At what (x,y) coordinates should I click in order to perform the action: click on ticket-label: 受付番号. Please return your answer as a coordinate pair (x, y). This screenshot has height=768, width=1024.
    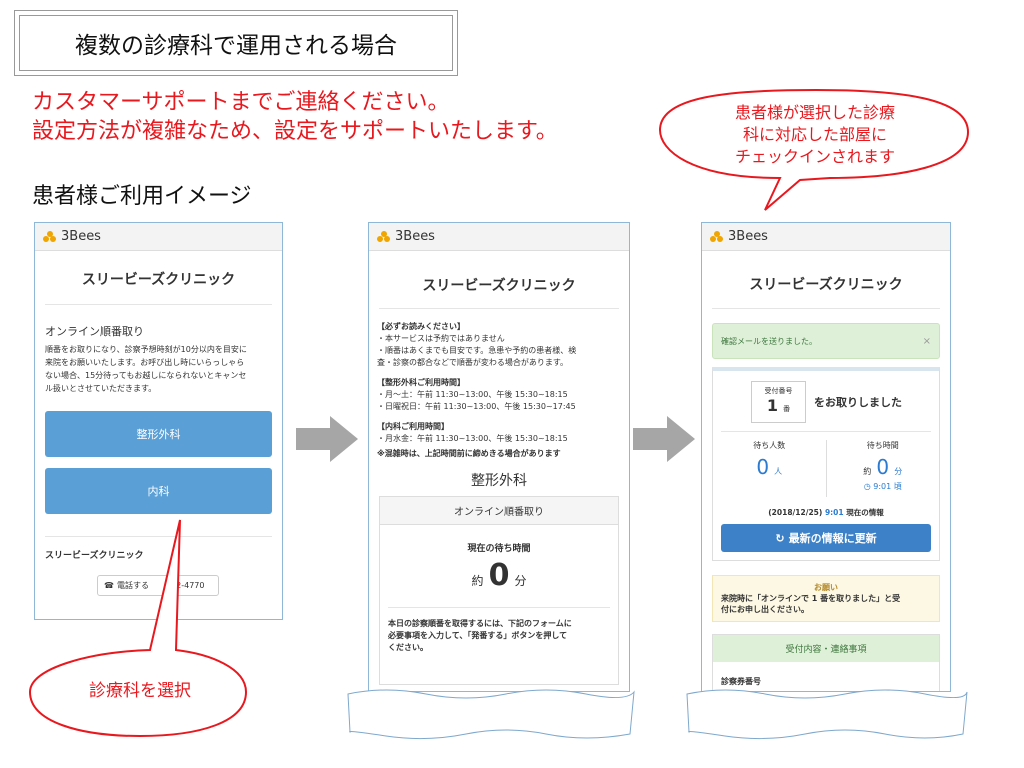
    Looking at the image, I should click on (778, 391).